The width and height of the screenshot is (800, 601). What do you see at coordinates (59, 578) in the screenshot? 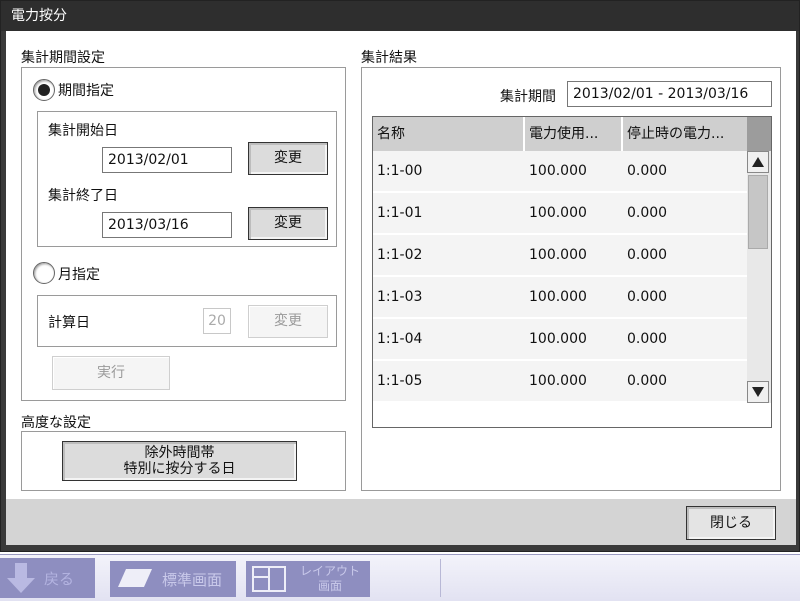
I see `back-label: 戻る` at bounding box center [59, 578].